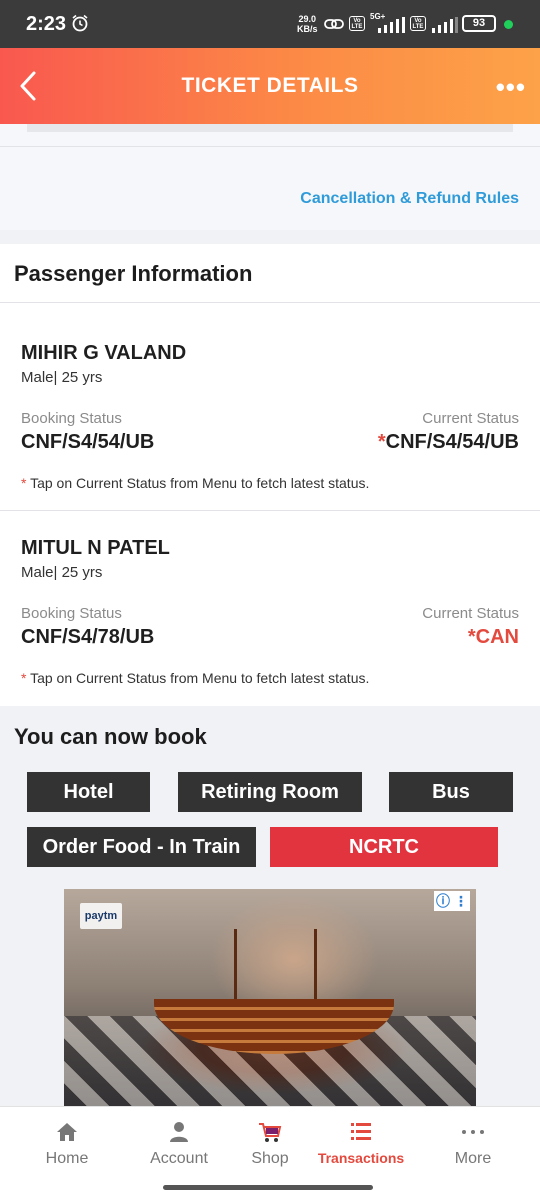 This screenshot has width=540, height=1200. Describe the element at coordinates (452, 442) in the screenshot. I see `current-status-text: CNF/S4/54/UB` at that location.